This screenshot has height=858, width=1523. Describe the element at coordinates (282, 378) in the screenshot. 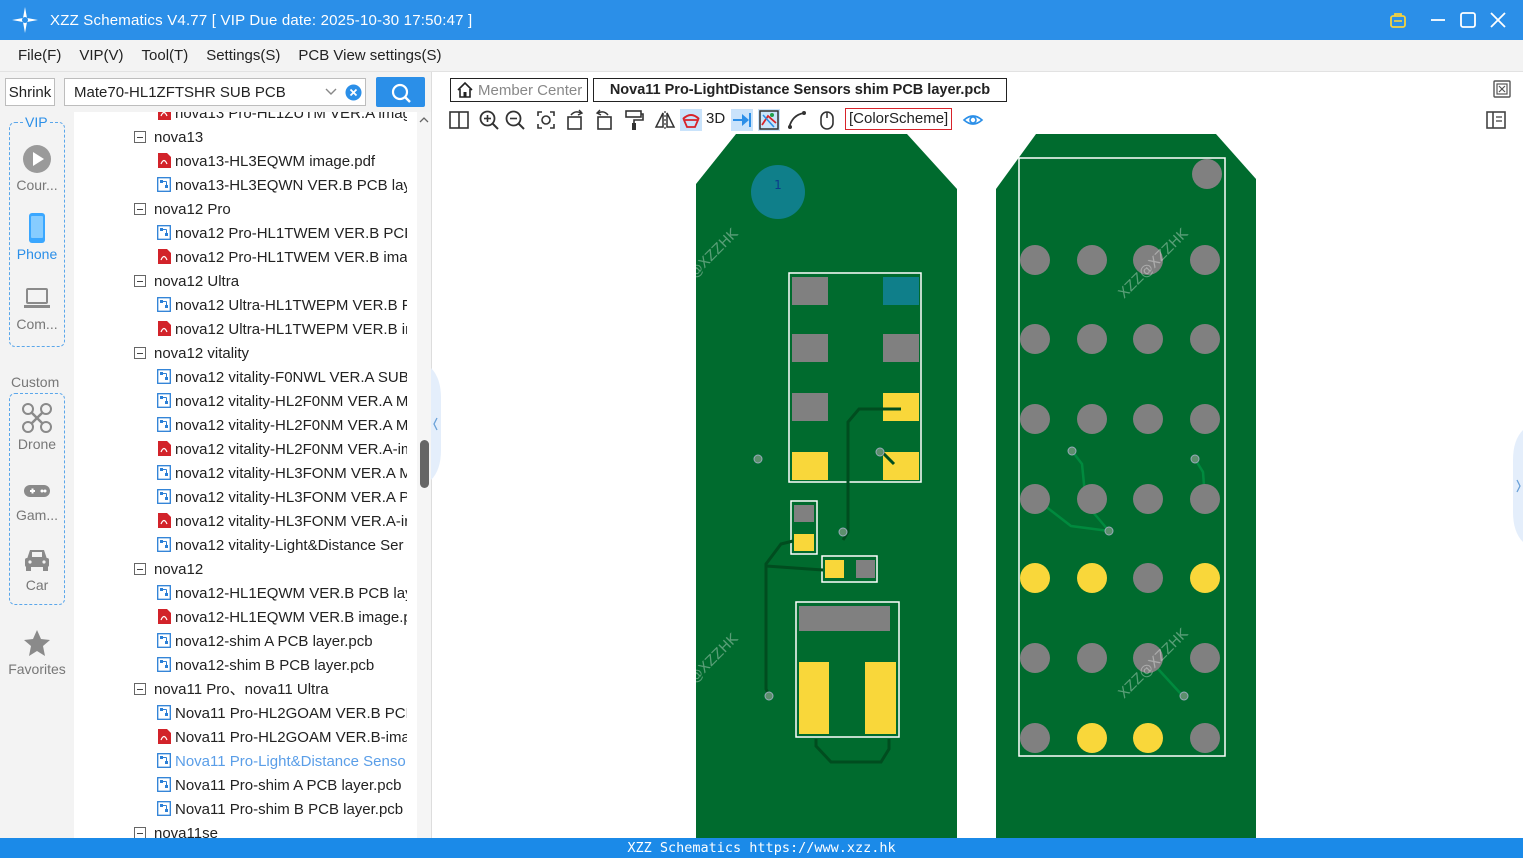

I see `tree-file: nova12 vitality-F0NWL VER.A SUB I` at that location.